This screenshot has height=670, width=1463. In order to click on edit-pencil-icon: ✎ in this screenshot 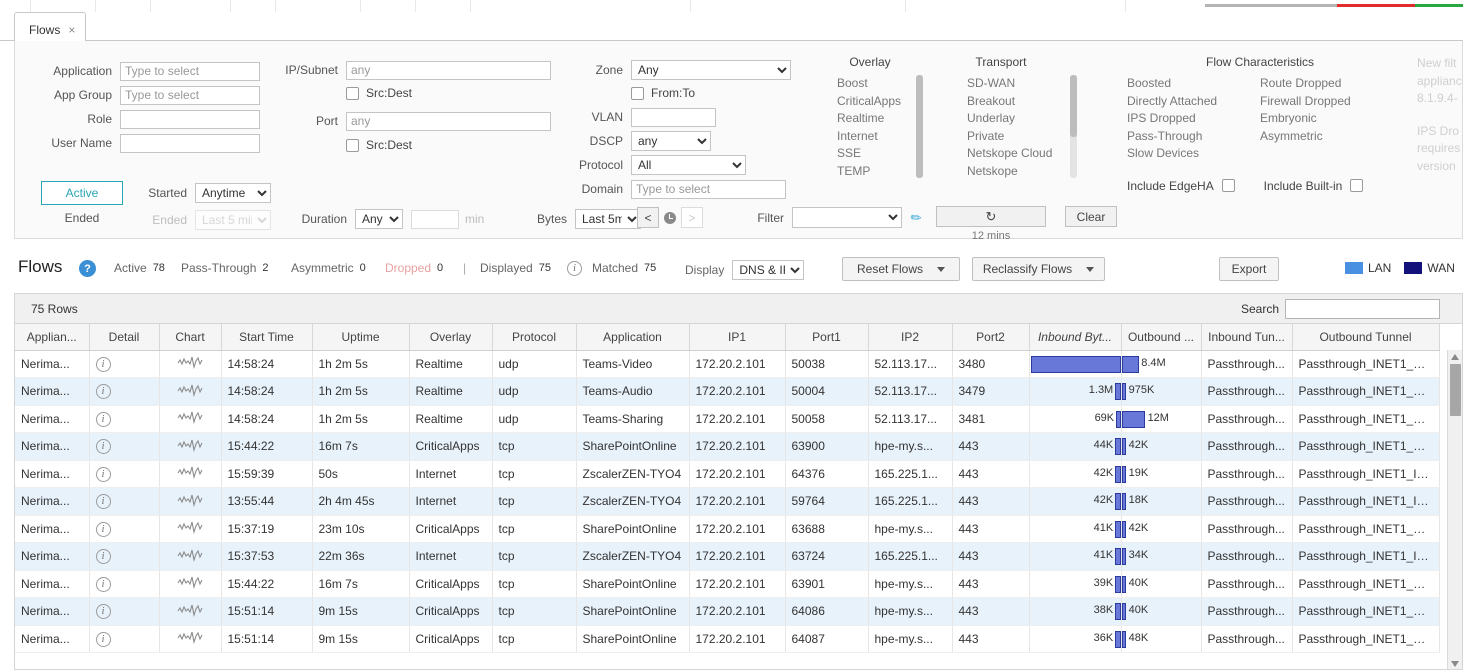, I will do `click(916, 217)`.